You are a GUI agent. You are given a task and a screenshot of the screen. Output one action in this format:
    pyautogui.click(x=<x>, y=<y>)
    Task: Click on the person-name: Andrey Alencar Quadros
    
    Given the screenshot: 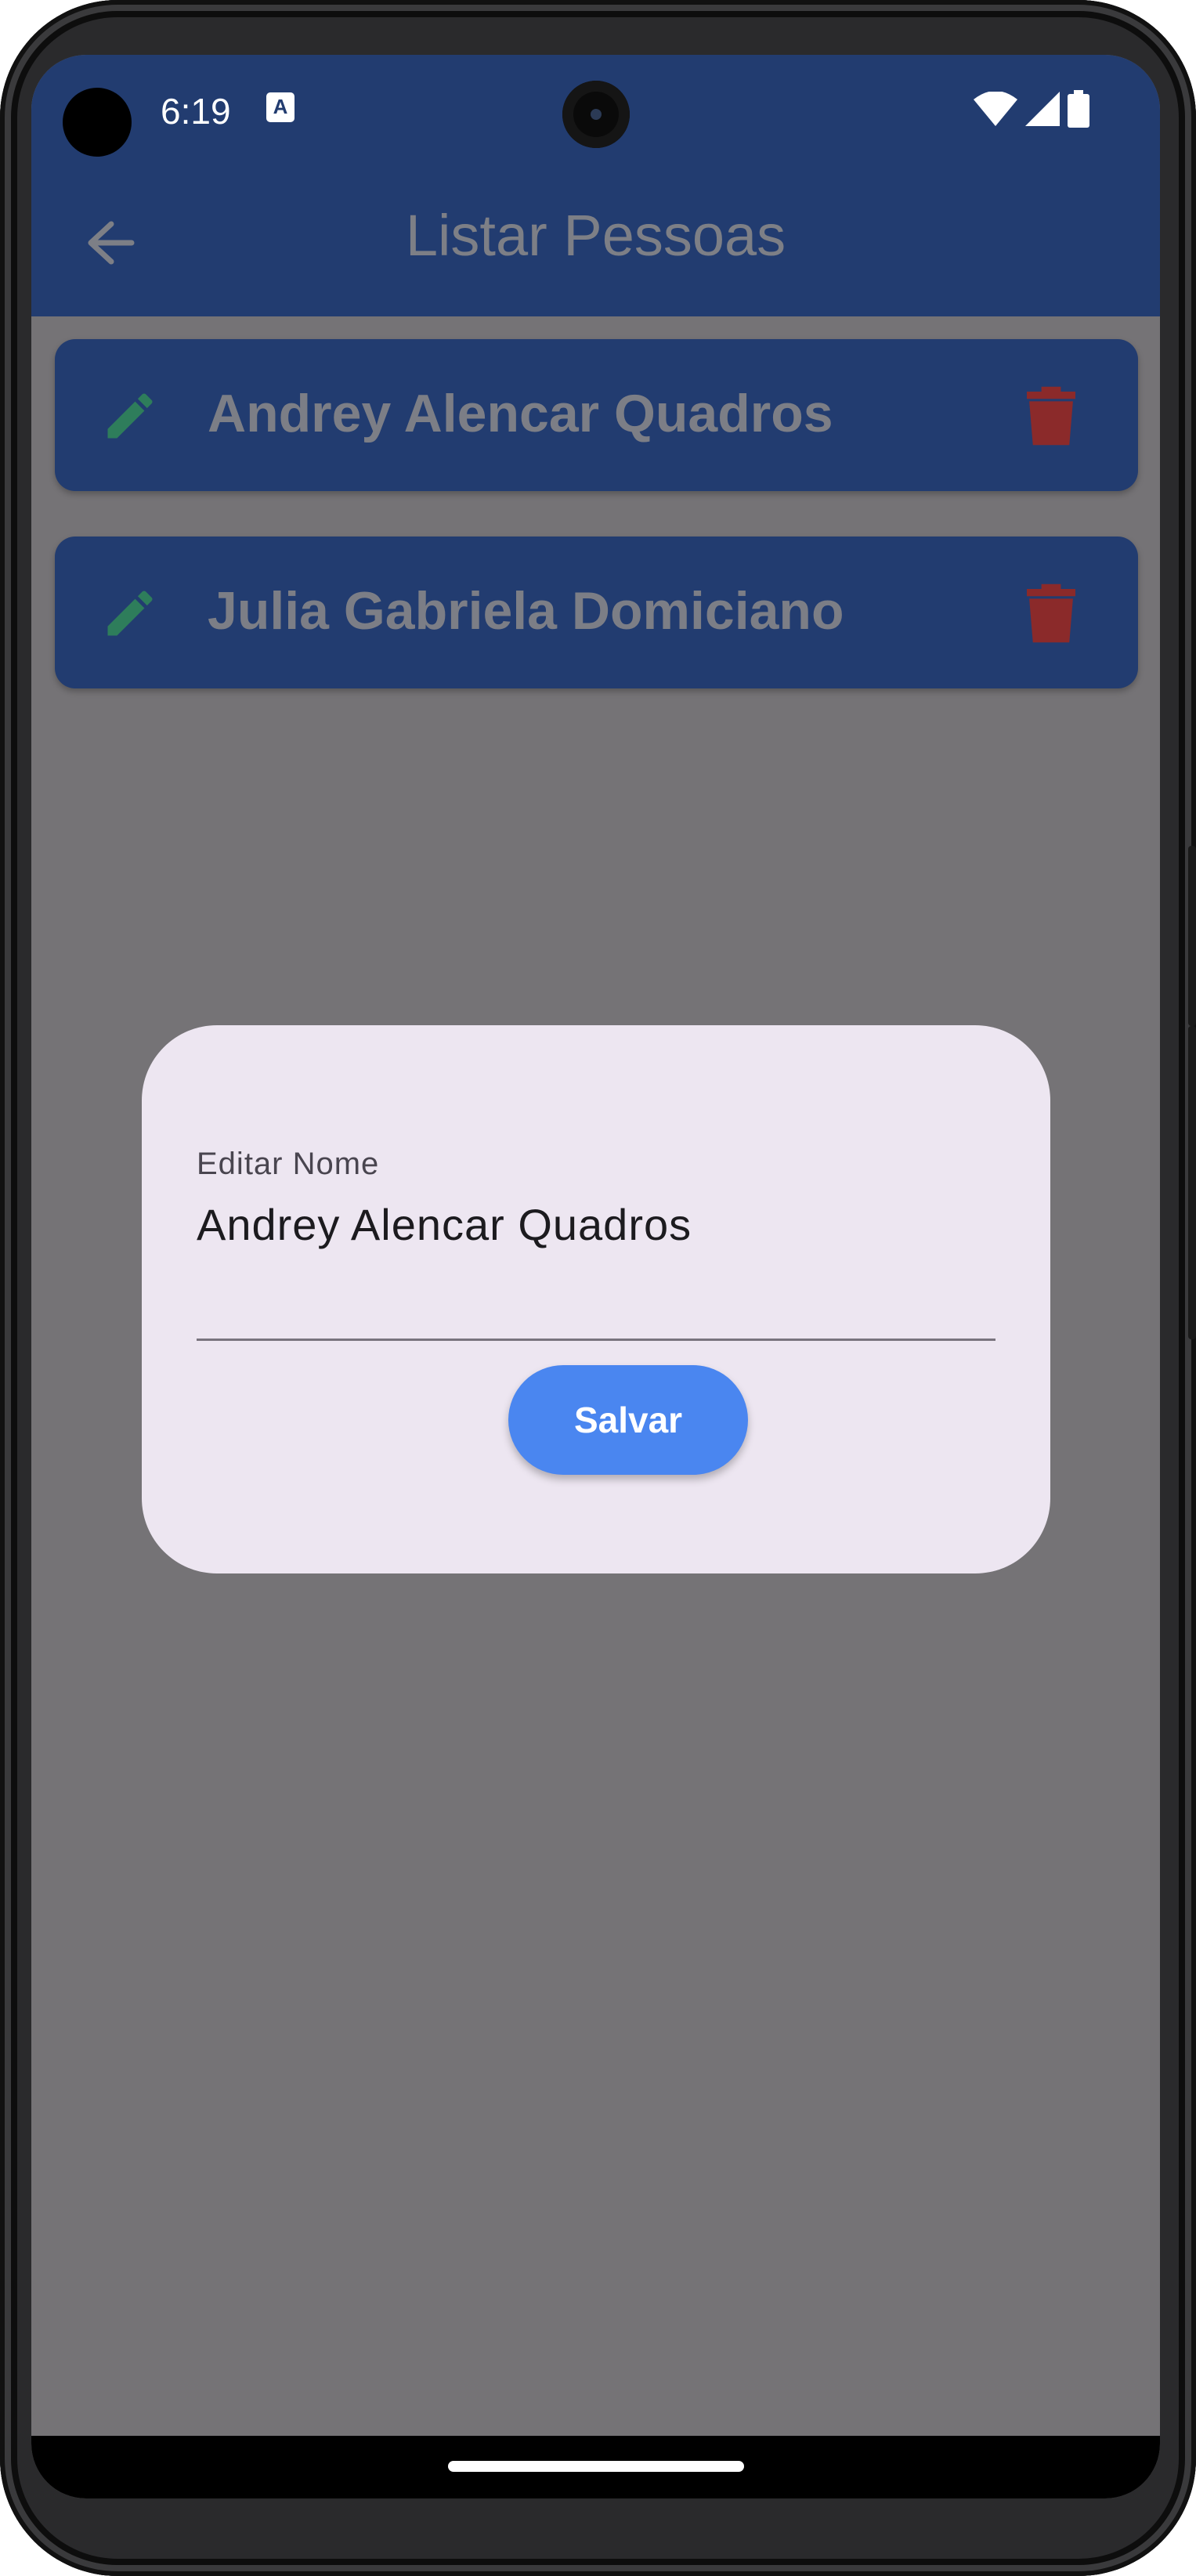 What is the action you would take?
    pyautogui.click(x=520, y=413)
    